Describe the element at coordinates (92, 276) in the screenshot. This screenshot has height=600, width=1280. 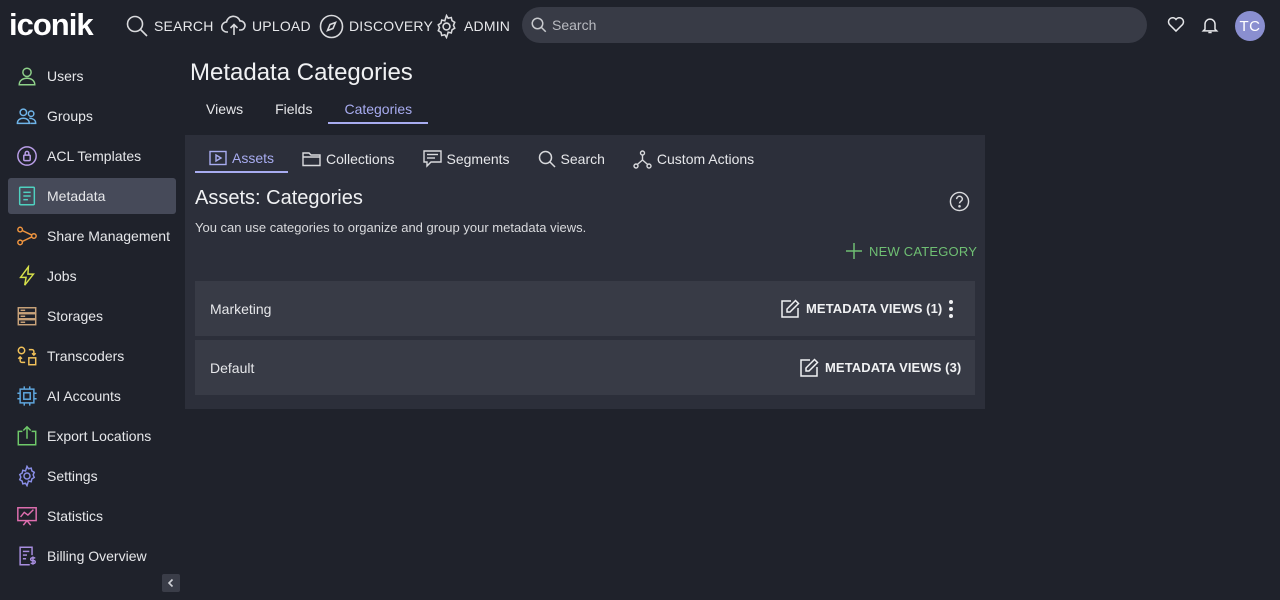
I see `sidebar-item-jobs: Jobs` at that location.